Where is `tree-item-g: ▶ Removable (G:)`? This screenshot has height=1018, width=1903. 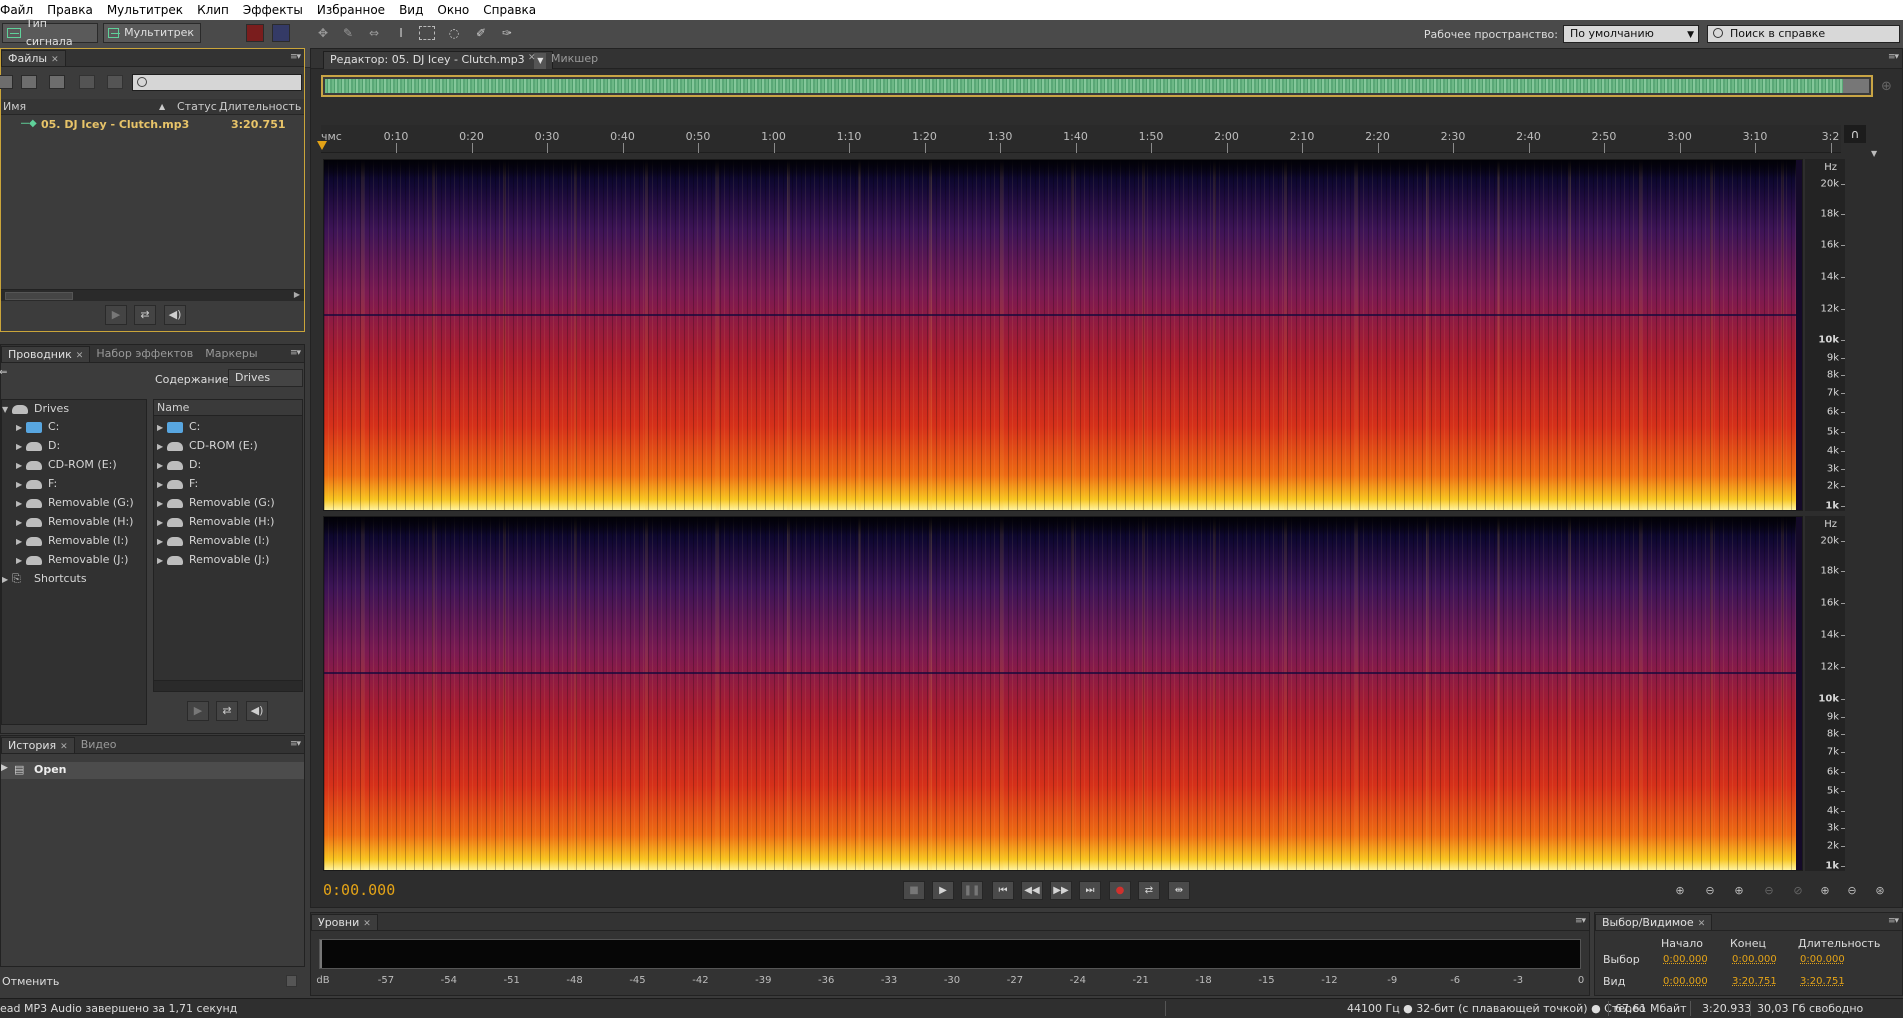
tree-item-g: ▶ Removable (G:) is located at coordinates (75, 504).